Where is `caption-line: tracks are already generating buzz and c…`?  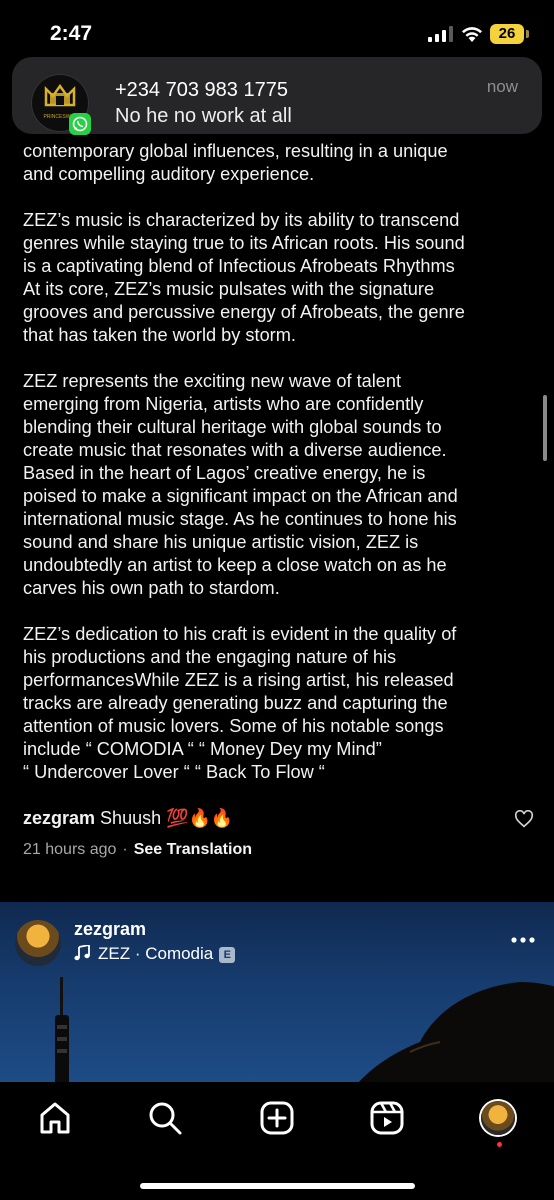
caption-line: tracks are already generating buzz and c… is located at coordinates (235, 703).